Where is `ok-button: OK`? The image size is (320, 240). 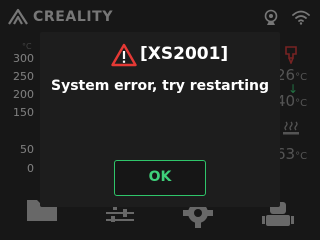 ok-button: OK is located at coordinates (160, 178).